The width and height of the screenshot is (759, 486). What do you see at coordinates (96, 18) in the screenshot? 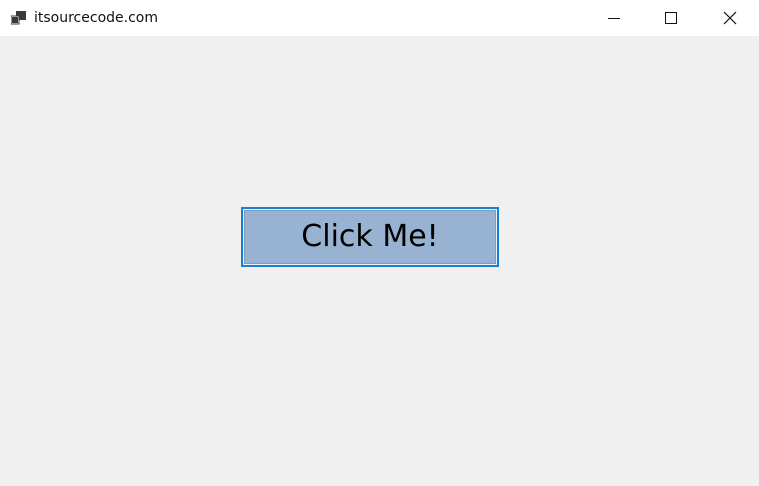
I see `window-title: itsourcecode.com` at bounding box center [96, 18].